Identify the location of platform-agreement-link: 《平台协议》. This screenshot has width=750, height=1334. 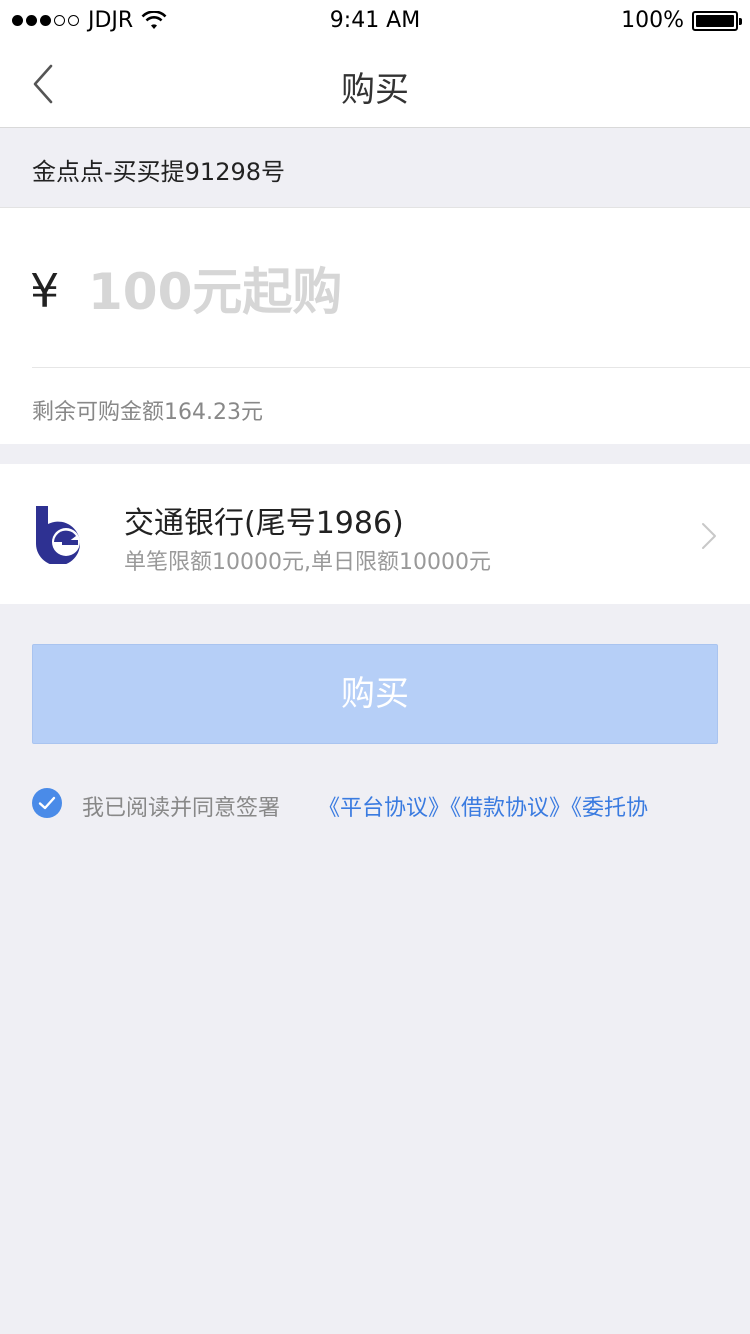
(384, 808).